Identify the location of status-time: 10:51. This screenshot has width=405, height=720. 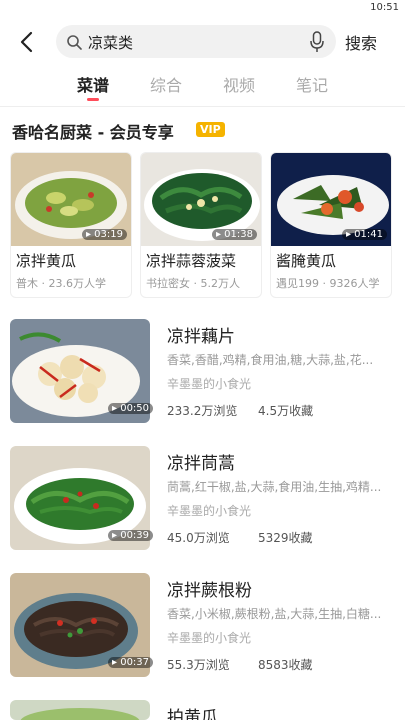
(384, 7).